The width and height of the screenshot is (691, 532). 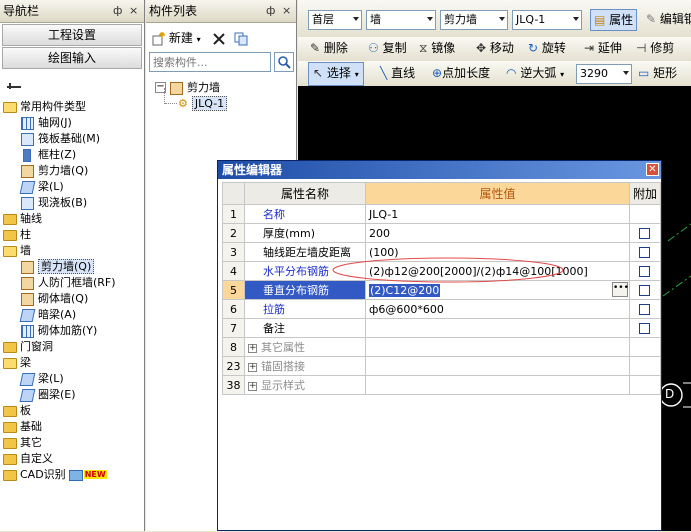 I want to click on delete-x-icon, so click(x=219, y=39).